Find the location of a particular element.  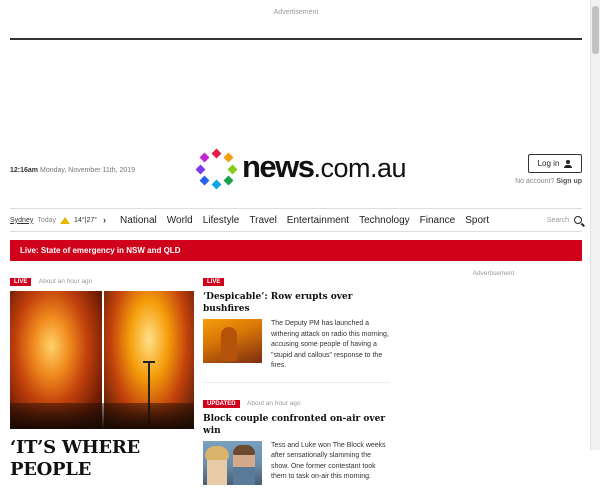

signup-prompt: No account? Sign up is located at coordinates (543, 181).